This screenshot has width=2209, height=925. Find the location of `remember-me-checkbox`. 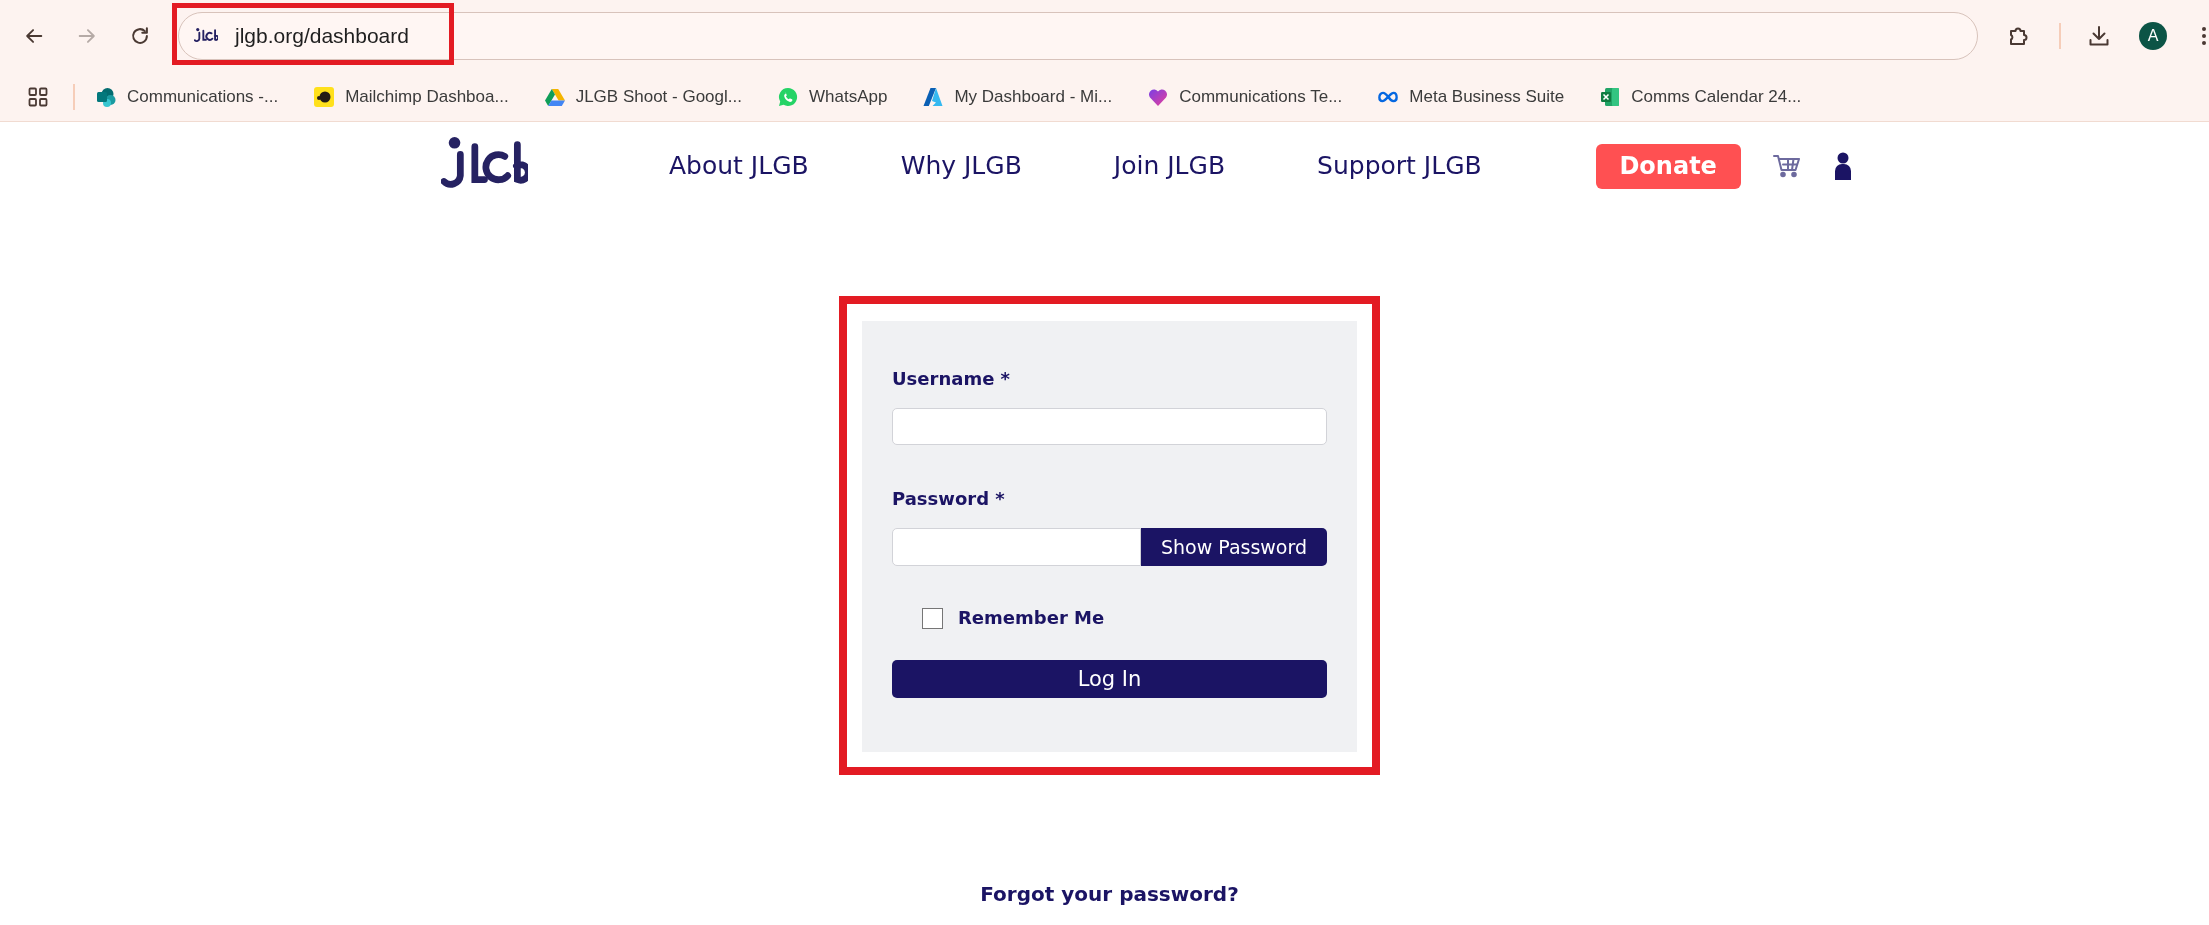

remember-me-checkbox is located at coordinates (932, 618).